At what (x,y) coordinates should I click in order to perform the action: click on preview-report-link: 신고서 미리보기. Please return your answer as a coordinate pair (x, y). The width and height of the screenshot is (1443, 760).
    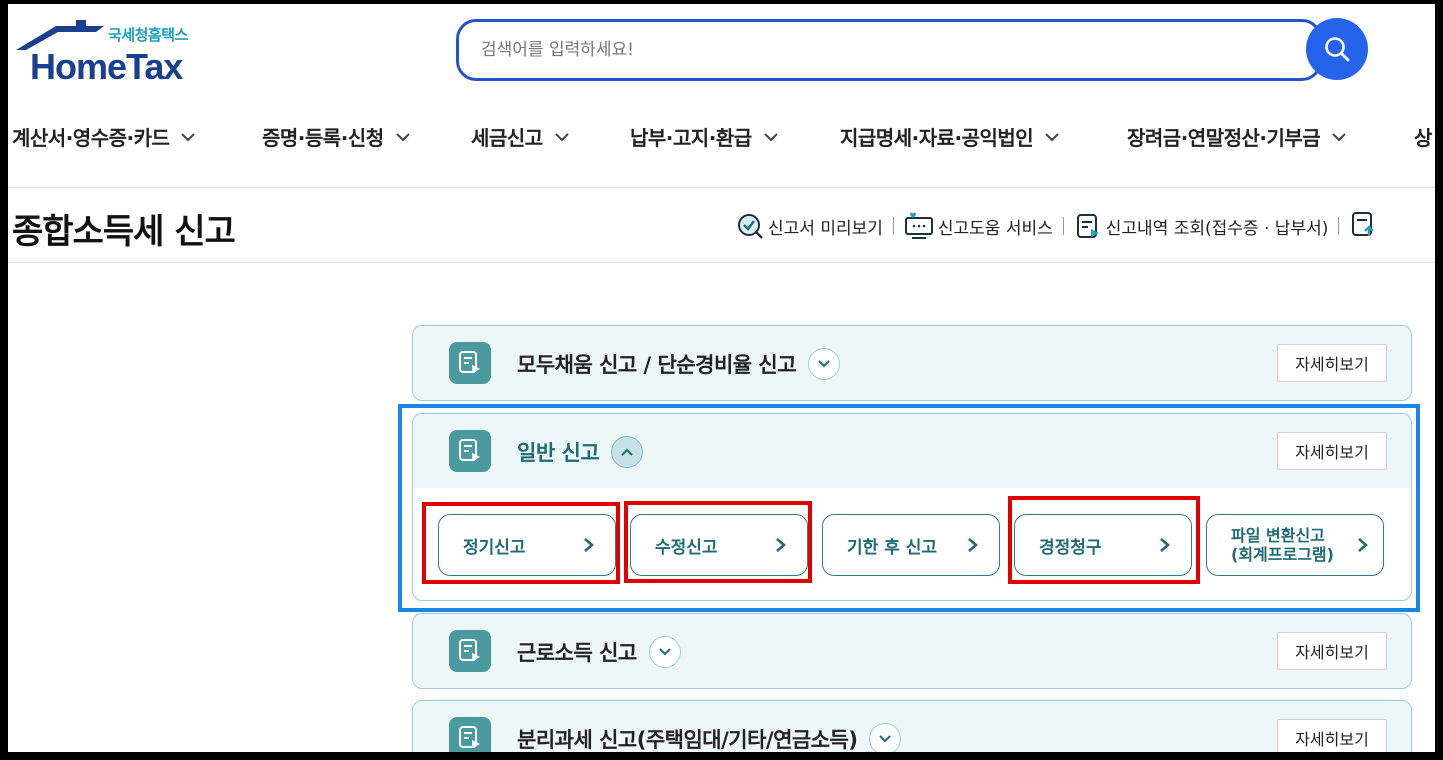
    Looking at the image, I should click on (809, 226).